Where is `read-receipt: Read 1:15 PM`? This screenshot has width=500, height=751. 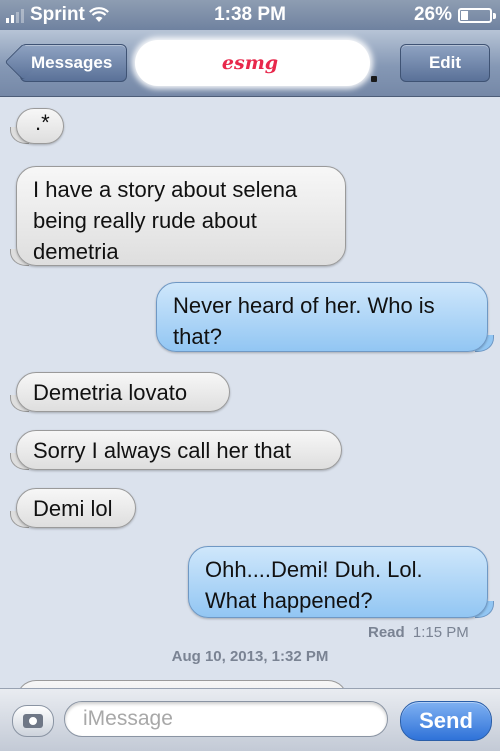
read-receipt: Read 1:15 PM is located at coordinates (418, 632).